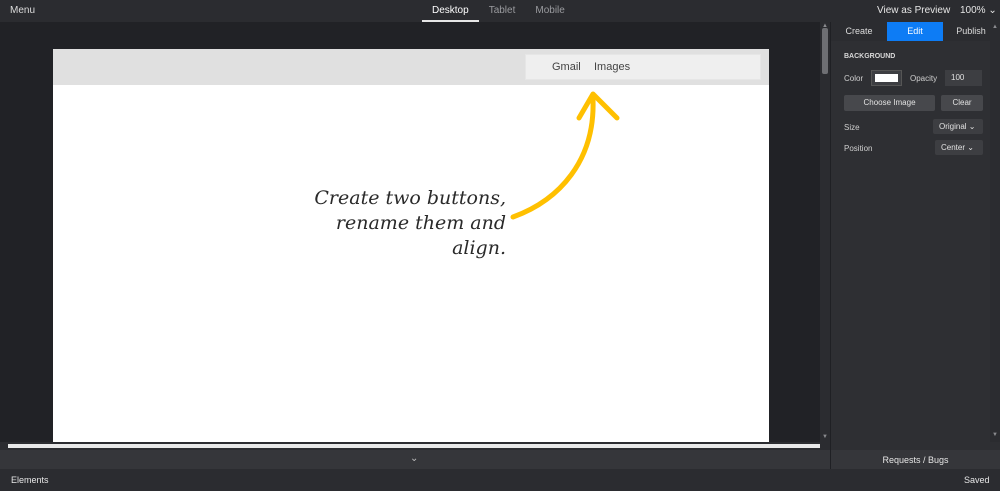 This screenshot has height=491, width=1000. What do you see at coordinates (995, 27) in the screenshot?
I see `scroll-up-icon: ▲` at bounding box center [995, 27].